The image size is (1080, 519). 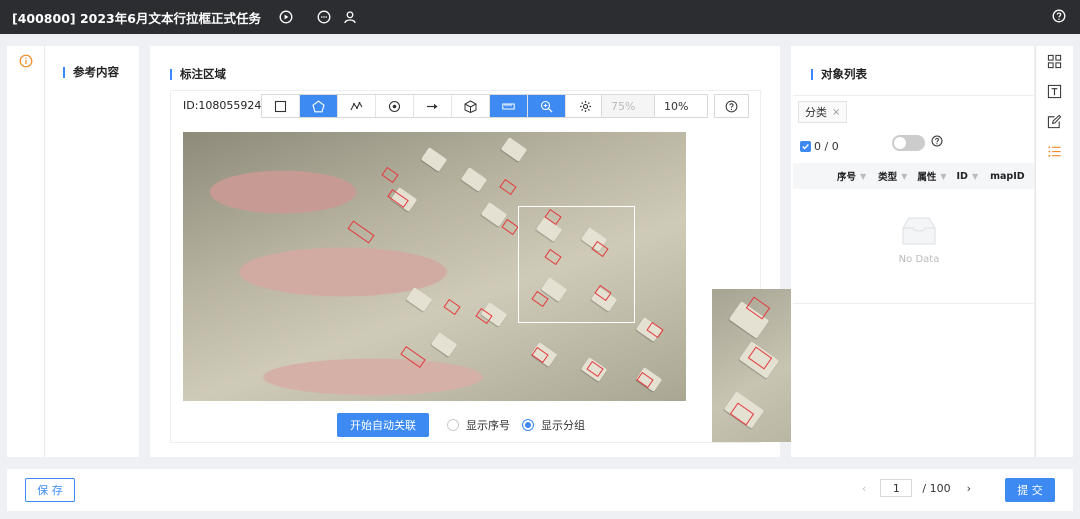 I want to click on zoom-in-icon, so click(x=546, y=106).